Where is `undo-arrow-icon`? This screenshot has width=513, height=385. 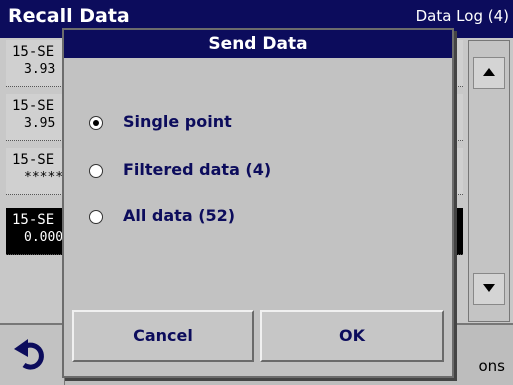 undo-arrow-icon is located at coordinates (29, 354).